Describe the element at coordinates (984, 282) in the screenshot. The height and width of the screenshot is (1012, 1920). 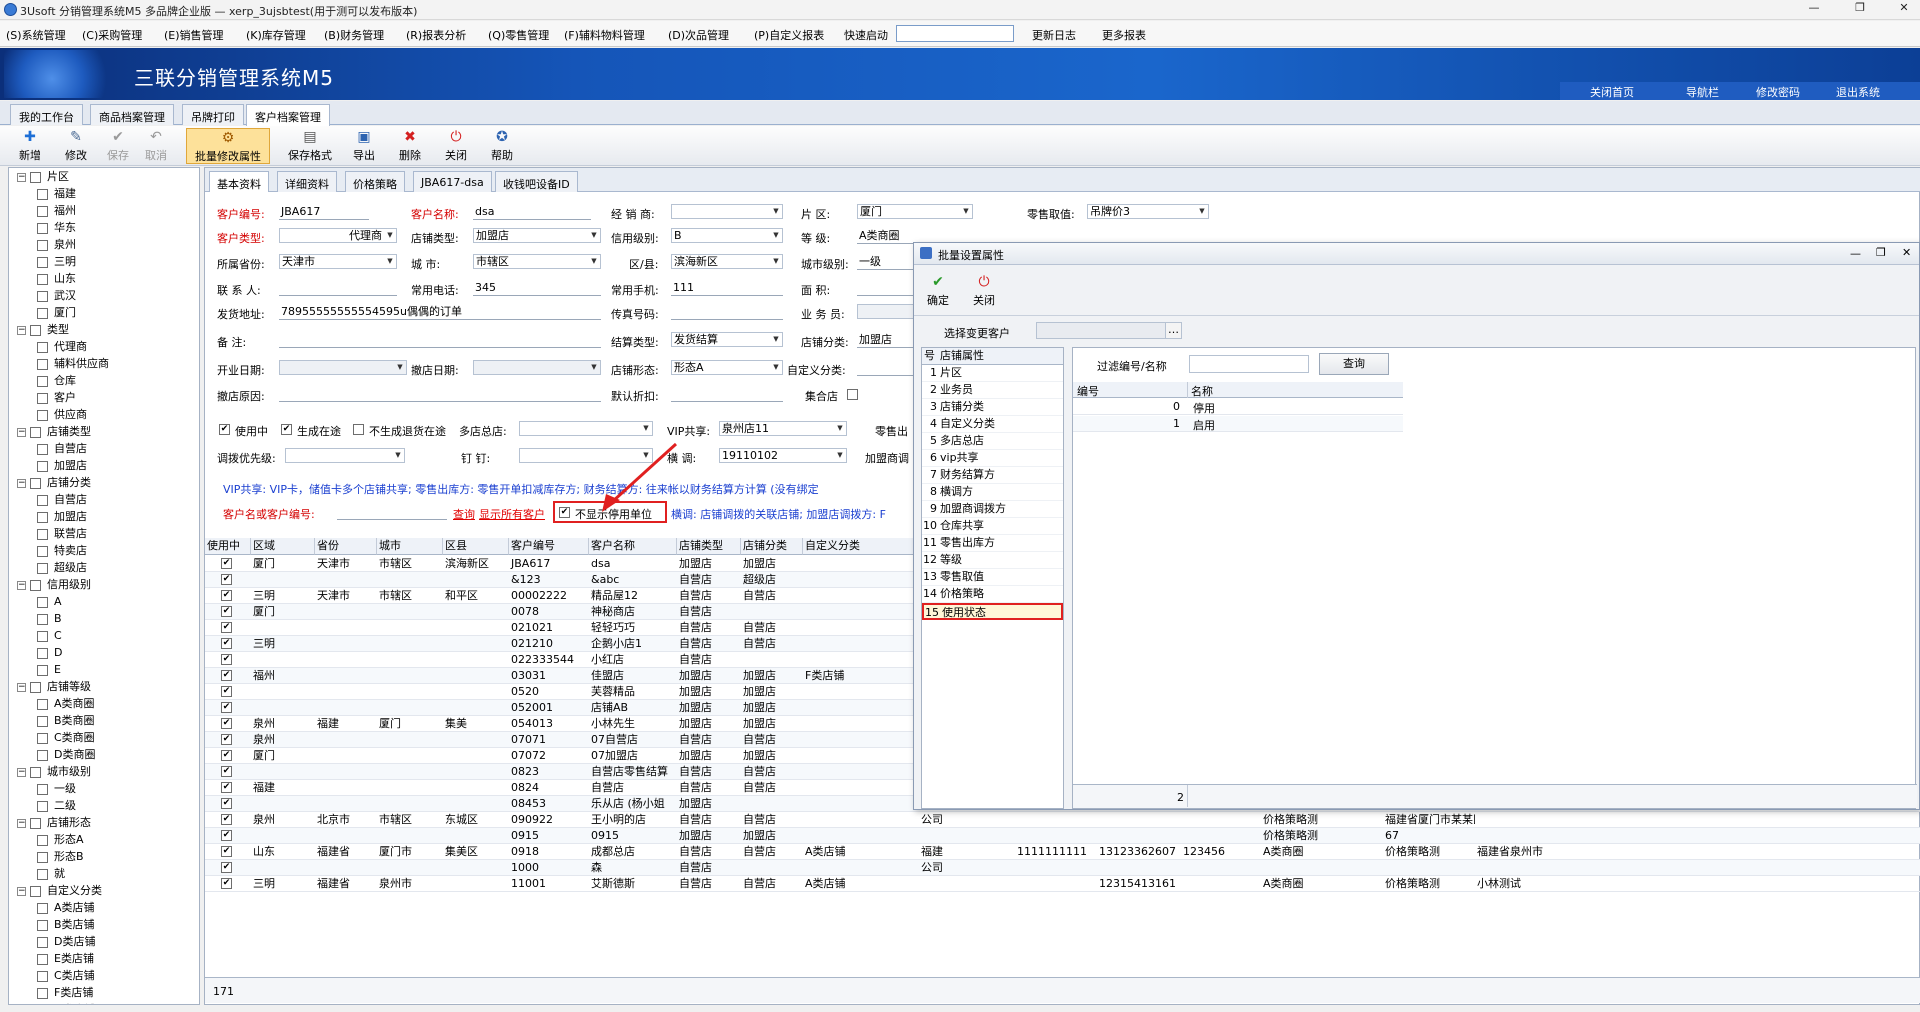
I see `power-icon: ⏻` at that location.